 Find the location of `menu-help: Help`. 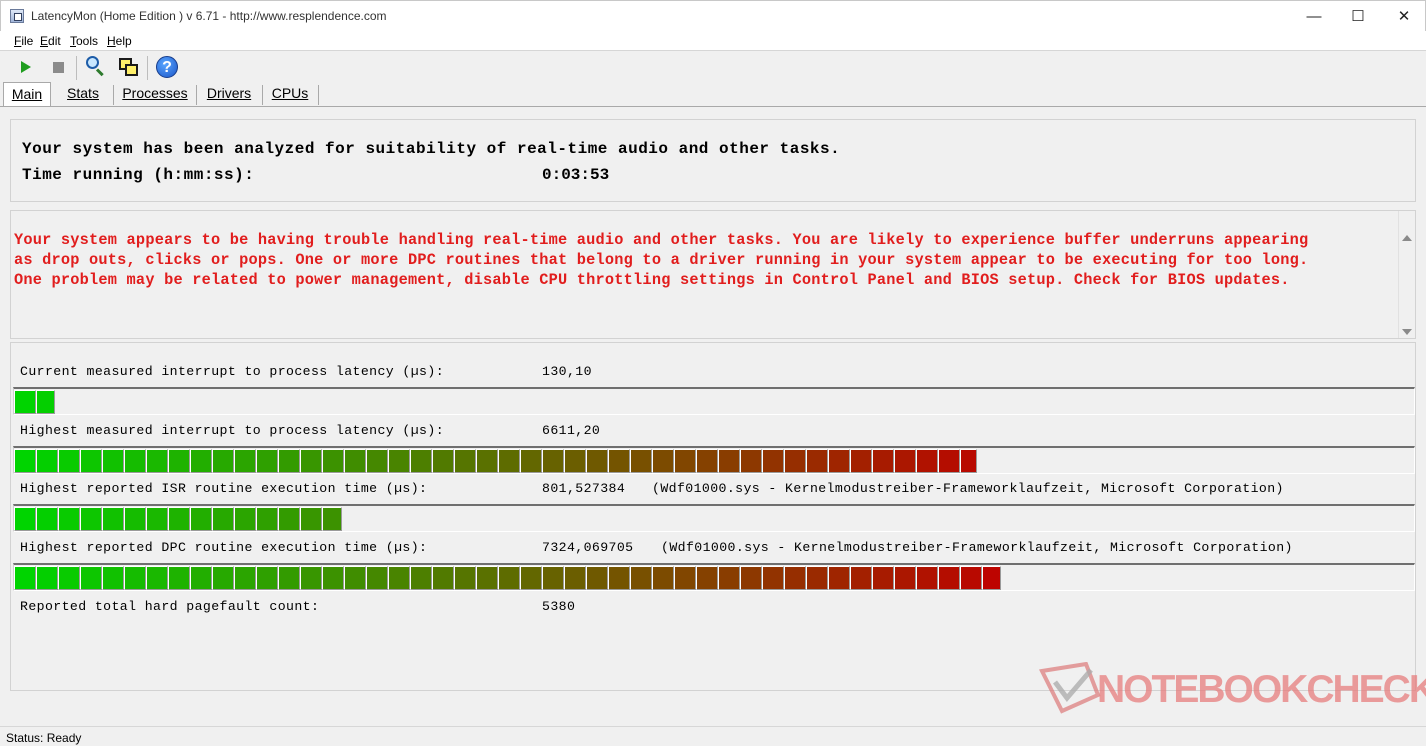

menu-help: Help is located at coordinates (119, 41).